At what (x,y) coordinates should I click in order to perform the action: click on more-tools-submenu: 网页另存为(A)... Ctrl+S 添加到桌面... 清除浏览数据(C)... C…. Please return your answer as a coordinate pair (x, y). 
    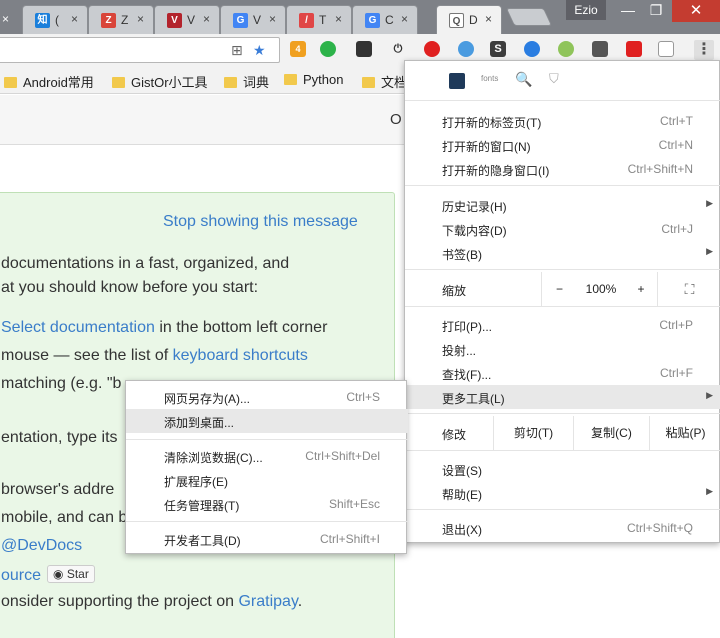
    Looking at the image, I should click on (266, 467).